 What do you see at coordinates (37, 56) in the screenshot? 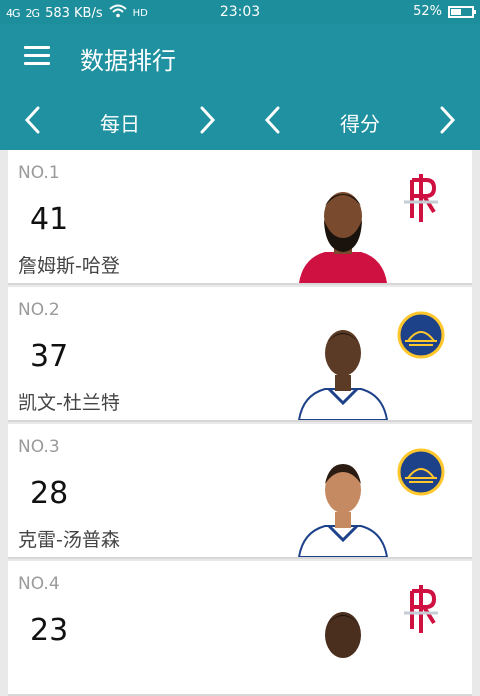
I see `hamburger-menu-icon` at bounding box center [37, 56].